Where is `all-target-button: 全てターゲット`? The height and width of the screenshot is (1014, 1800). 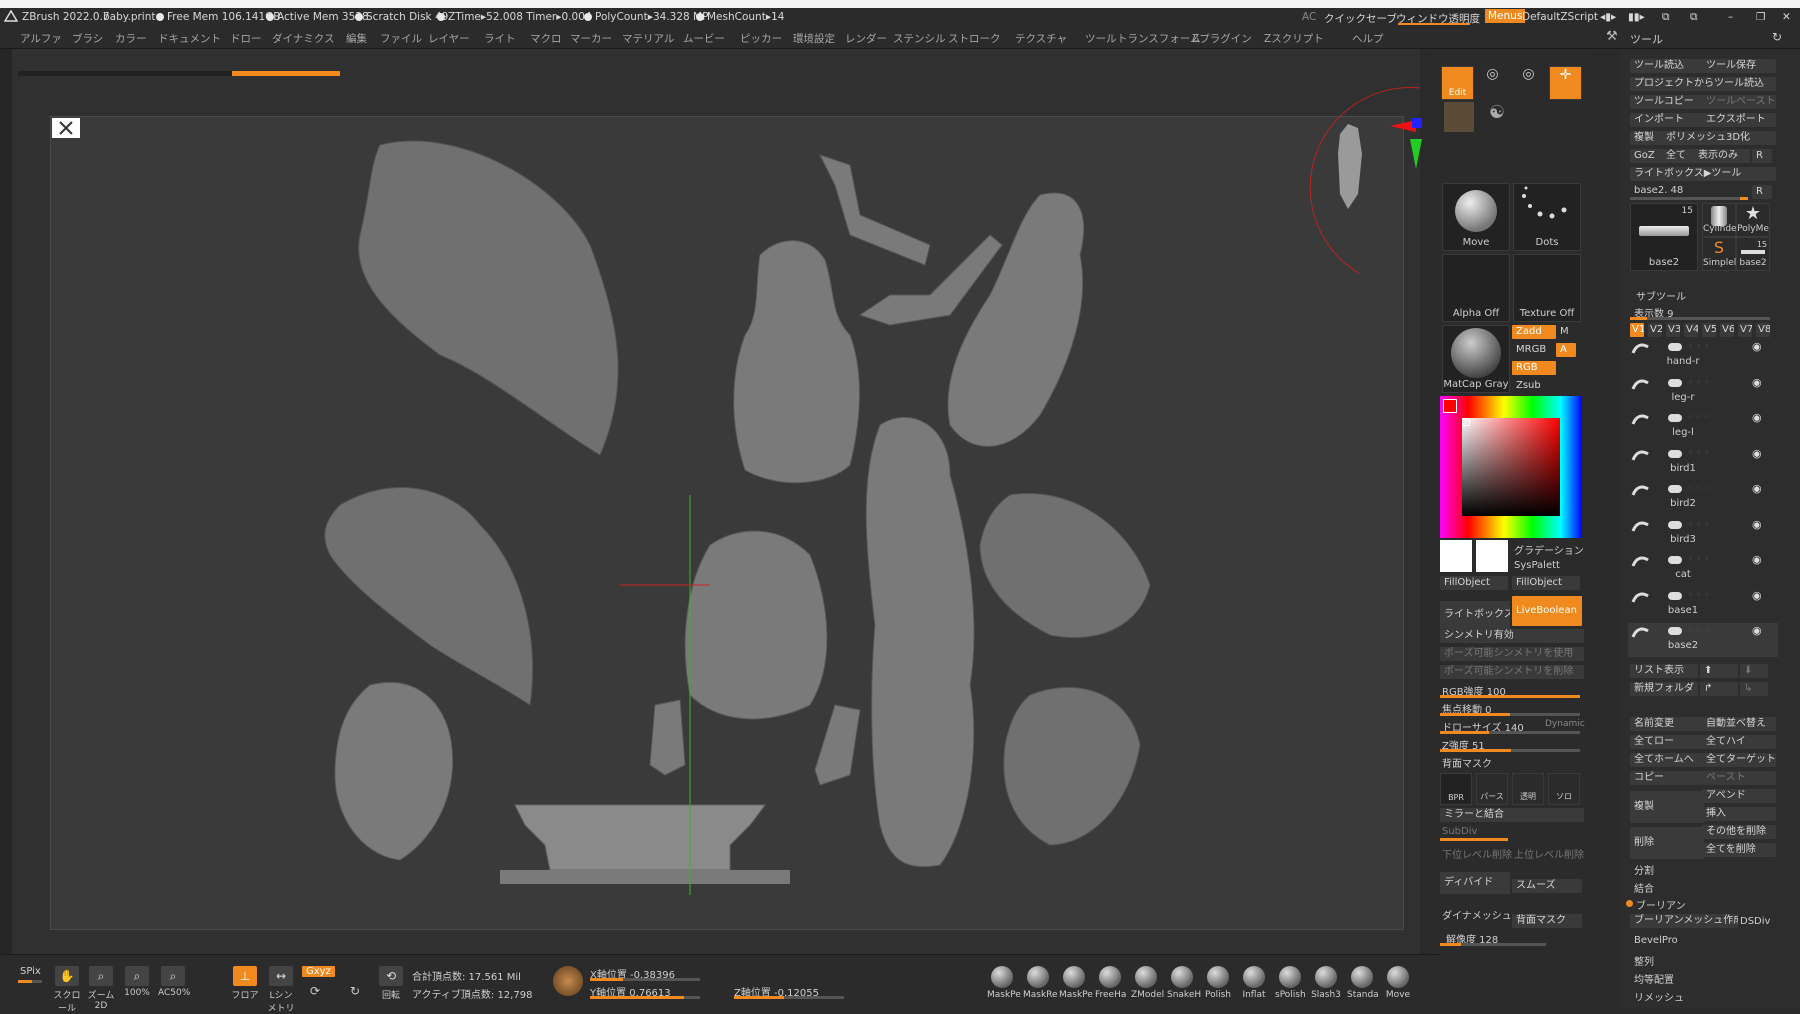
all-target-button: 全てターゲット is located at coordinates (1739, 760).